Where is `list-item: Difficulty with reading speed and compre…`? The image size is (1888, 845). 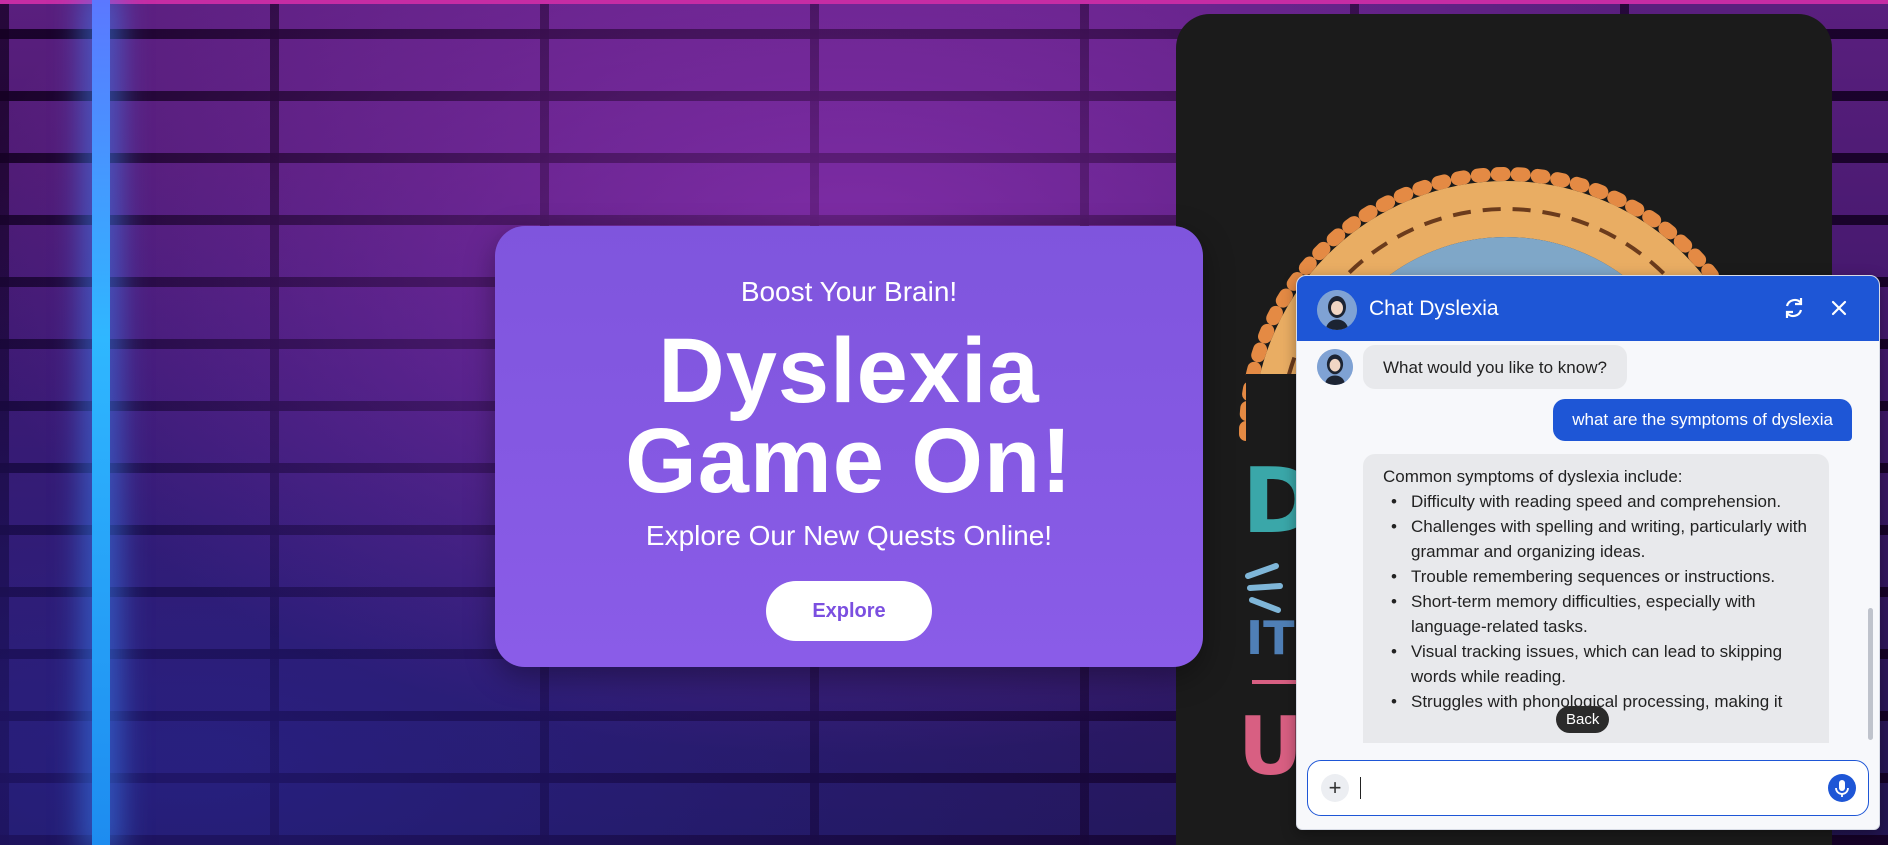
list-item: Difficulty with reading speed and compre… is located at coordinates (1600, 501).